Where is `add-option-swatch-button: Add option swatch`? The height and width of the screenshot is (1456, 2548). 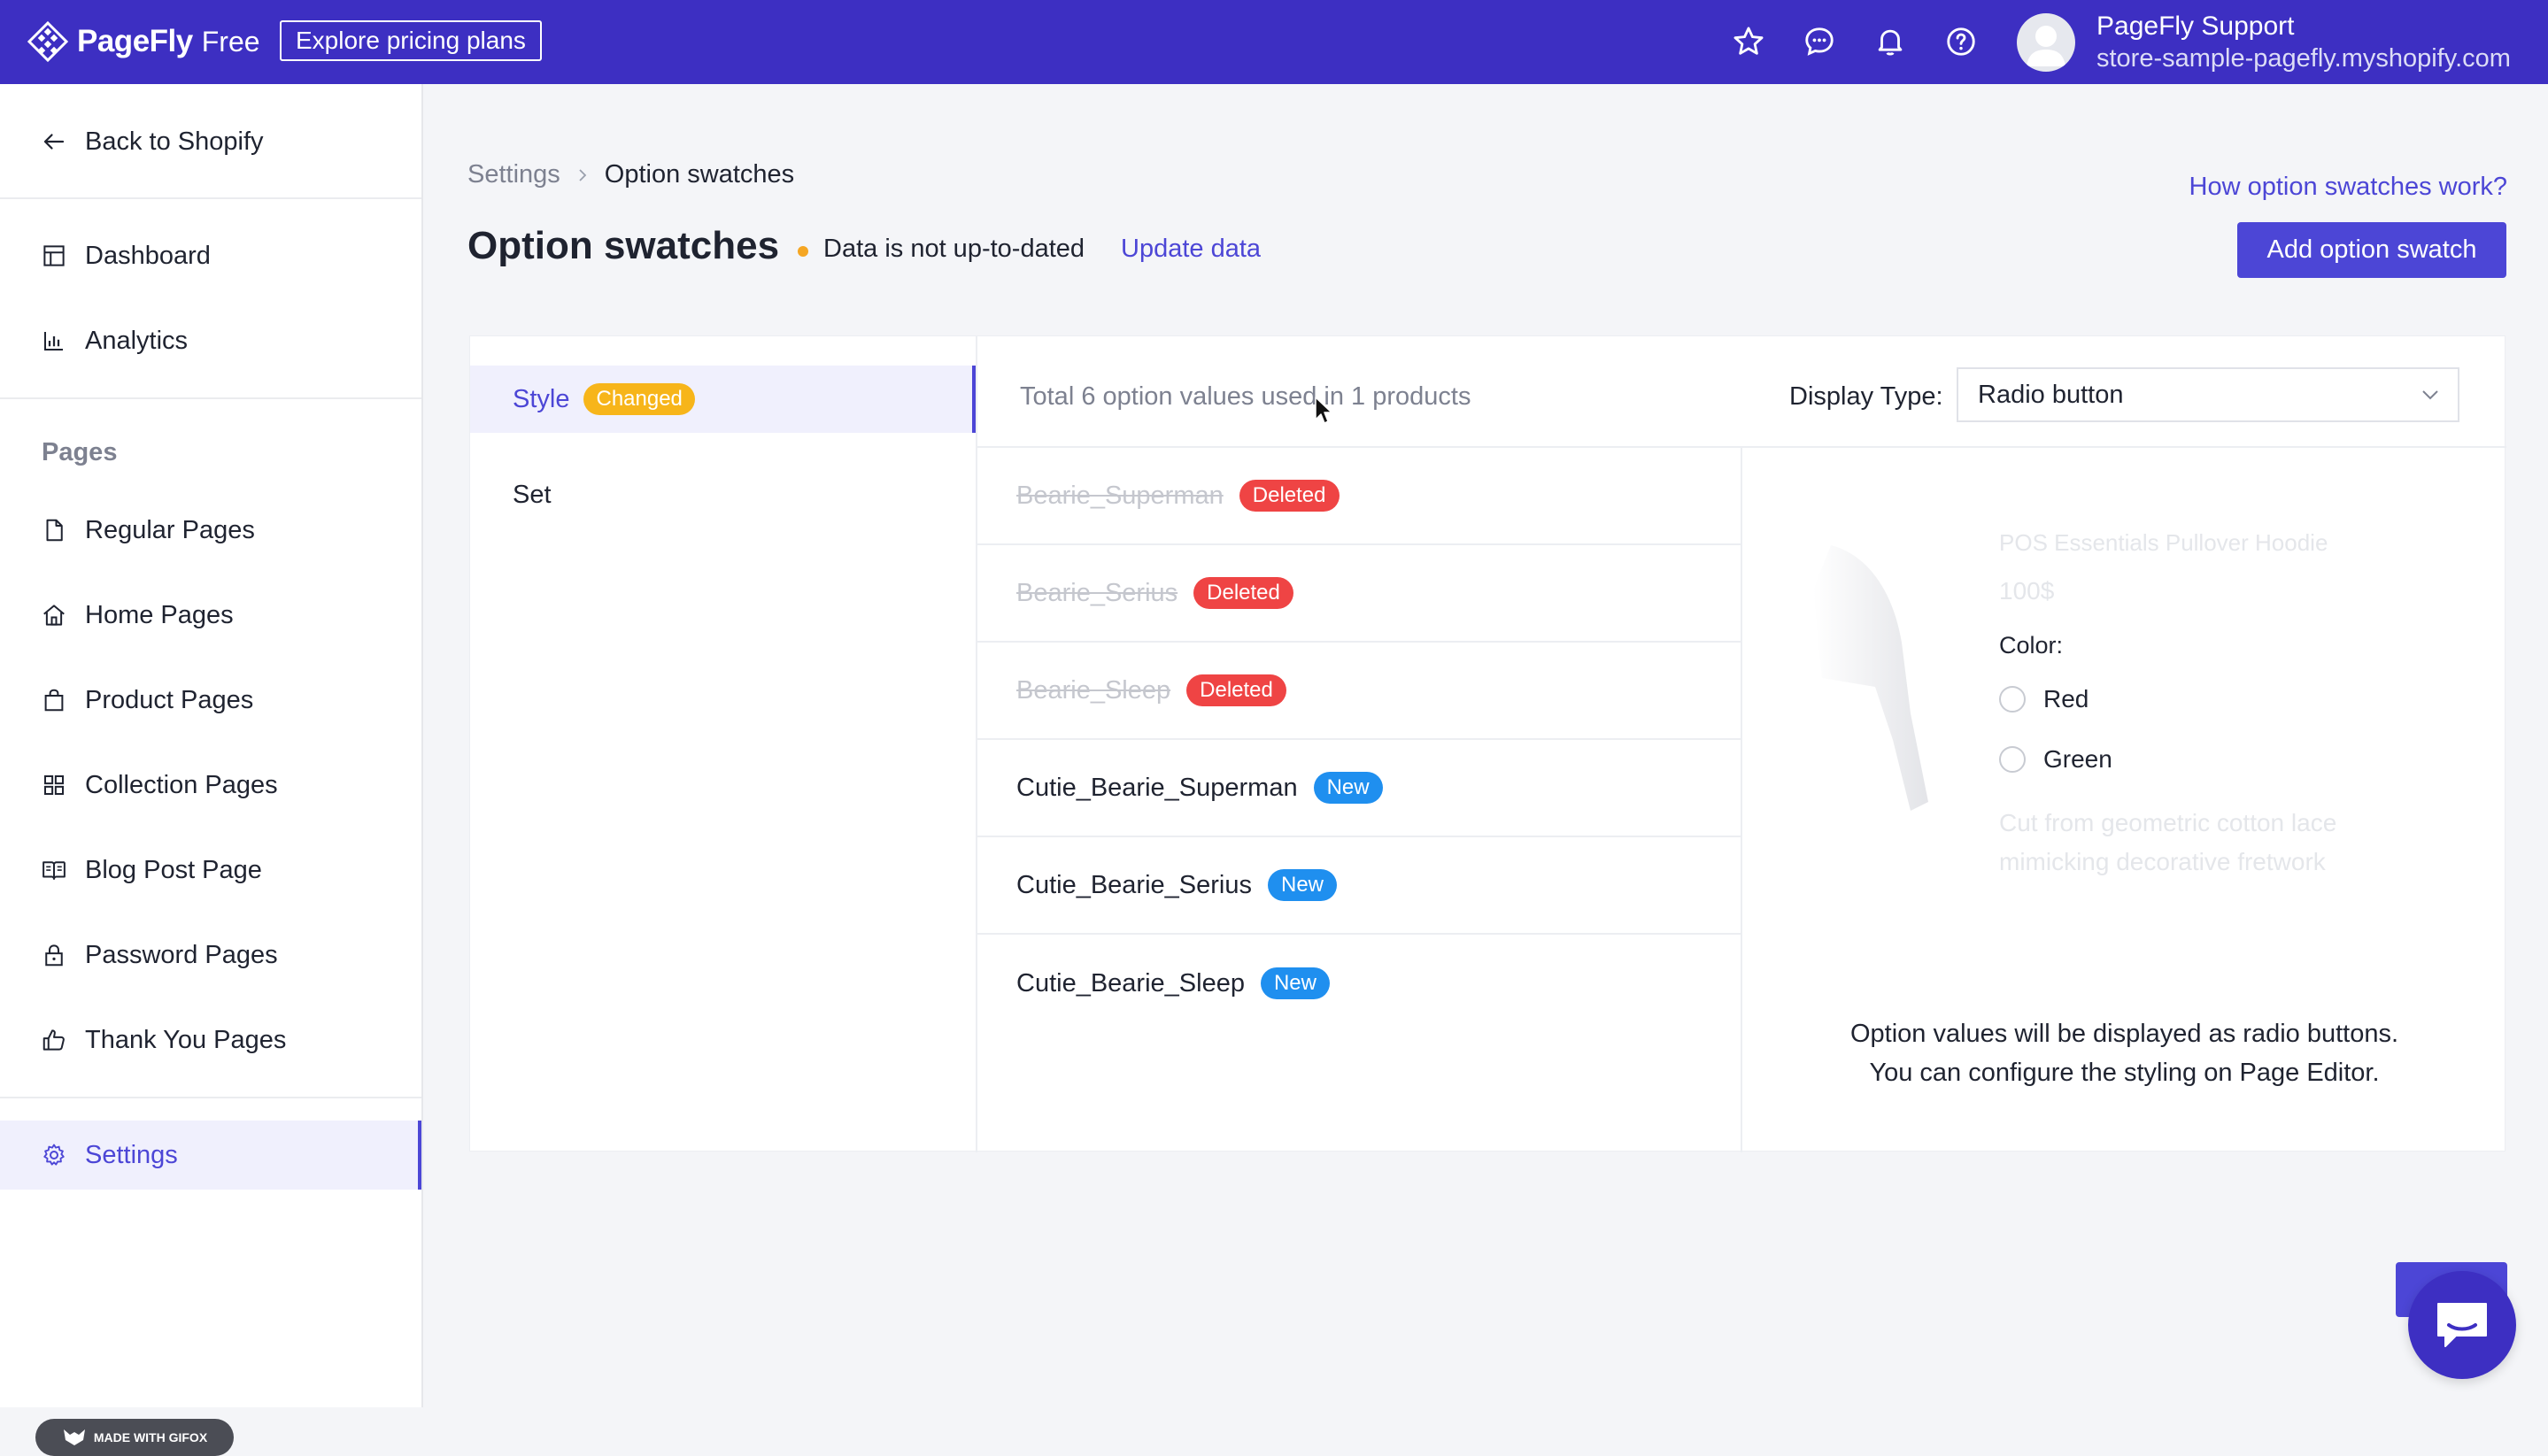 add-option-swatch-button: Add option swatch is located at coordinates (2371, 250).